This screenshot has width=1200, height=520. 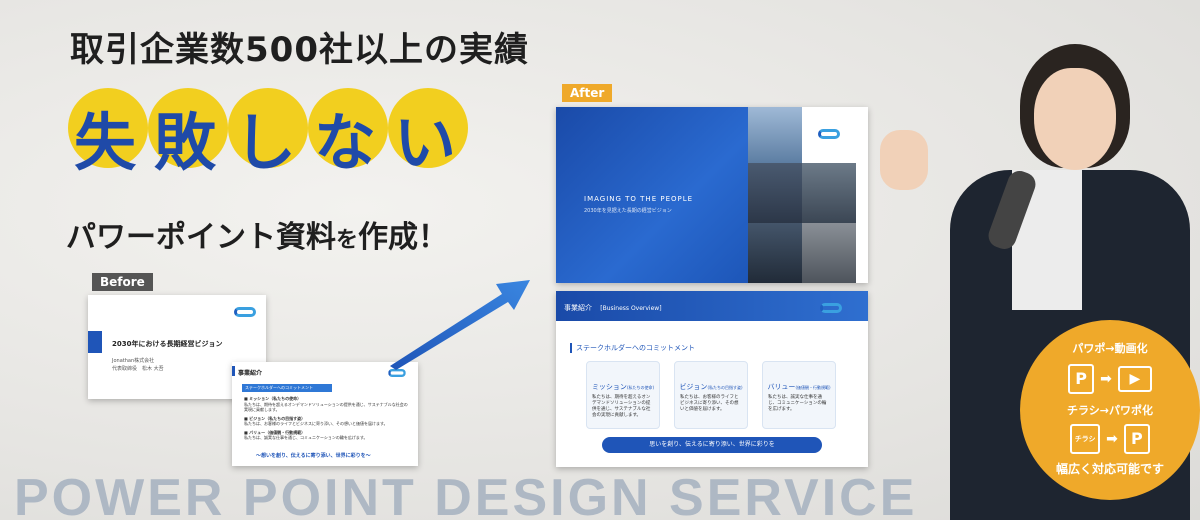 I want to click on service-badge: パワポ→動画化 P ➡ ▶ チラシ→パワポ化 チラシ ➡ P 幅広く対応可能です, so click(x=1110, y=410).